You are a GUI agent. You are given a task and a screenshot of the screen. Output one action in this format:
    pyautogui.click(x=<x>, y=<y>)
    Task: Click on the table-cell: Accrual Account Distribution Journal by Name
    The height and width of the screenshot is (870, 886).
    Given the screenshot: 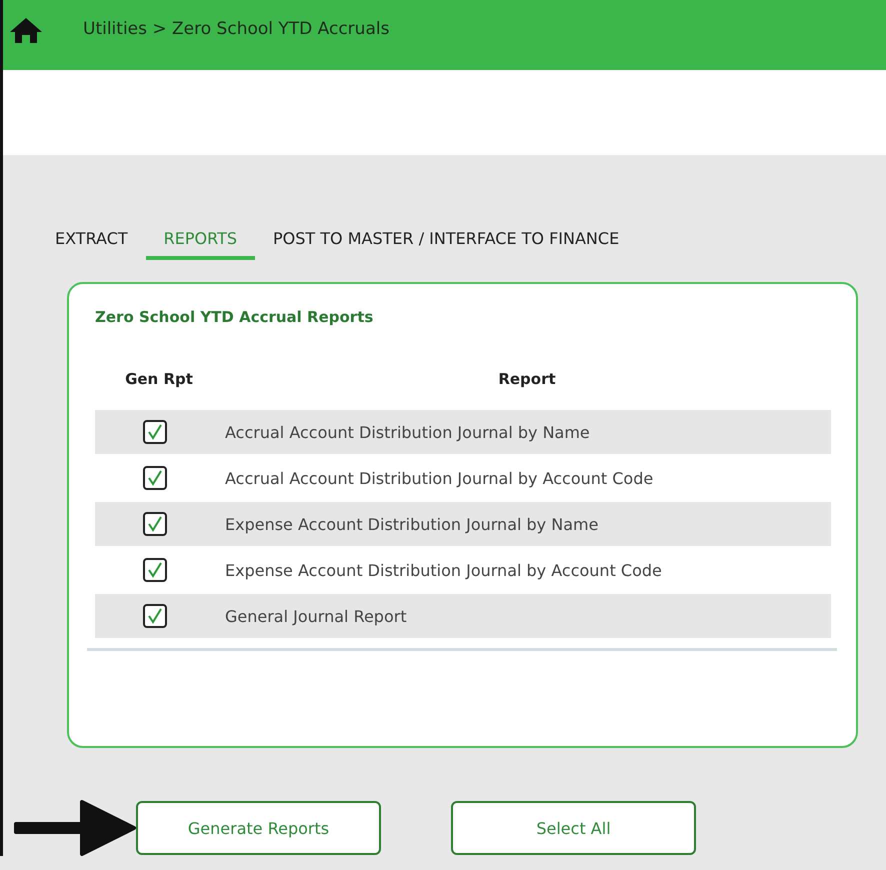 What is the action you would take?
    pyautogui.click(x=523, y=432)
    